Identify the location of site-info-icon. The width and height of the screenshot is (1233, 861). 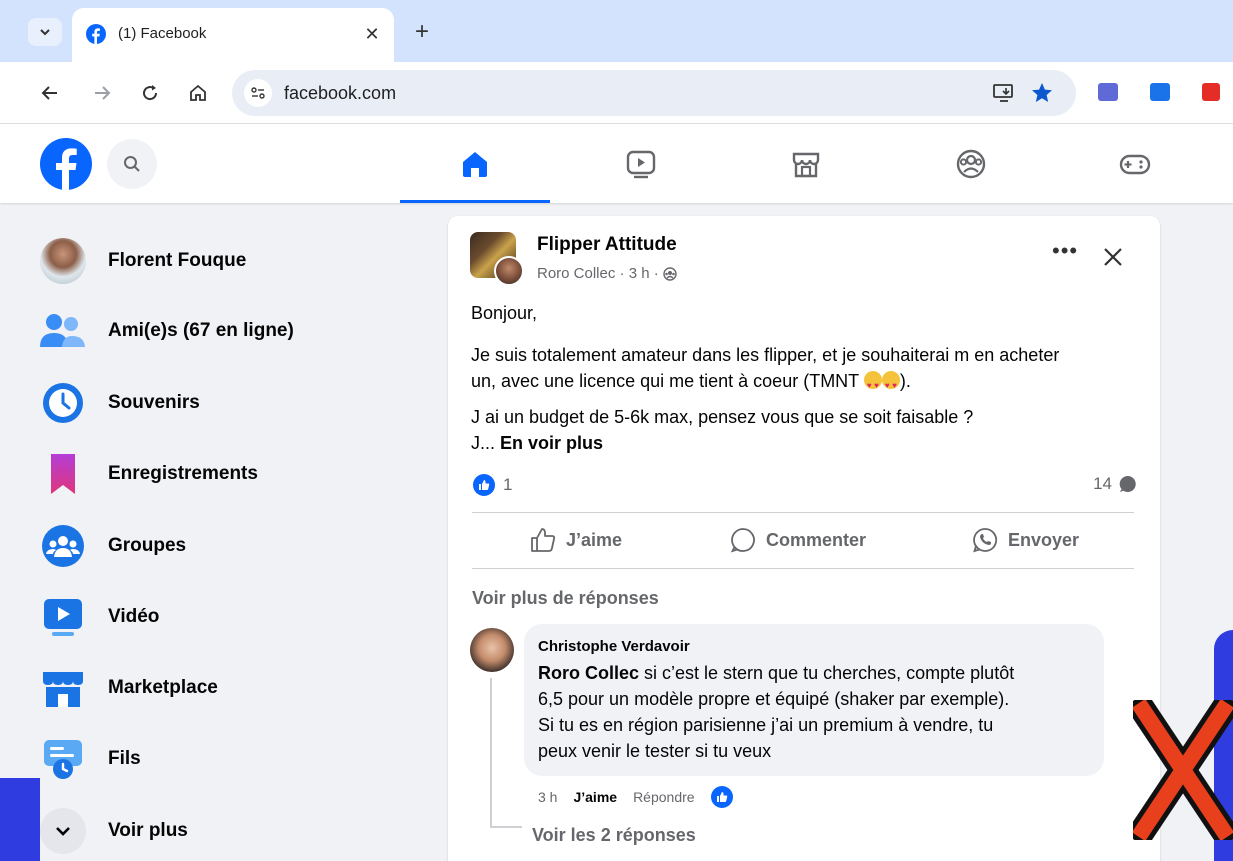
(258, 93).